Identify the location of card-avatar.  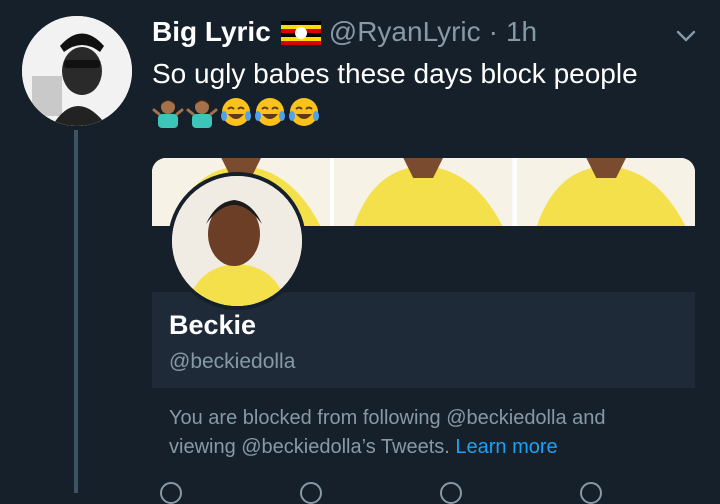
(237, 241).